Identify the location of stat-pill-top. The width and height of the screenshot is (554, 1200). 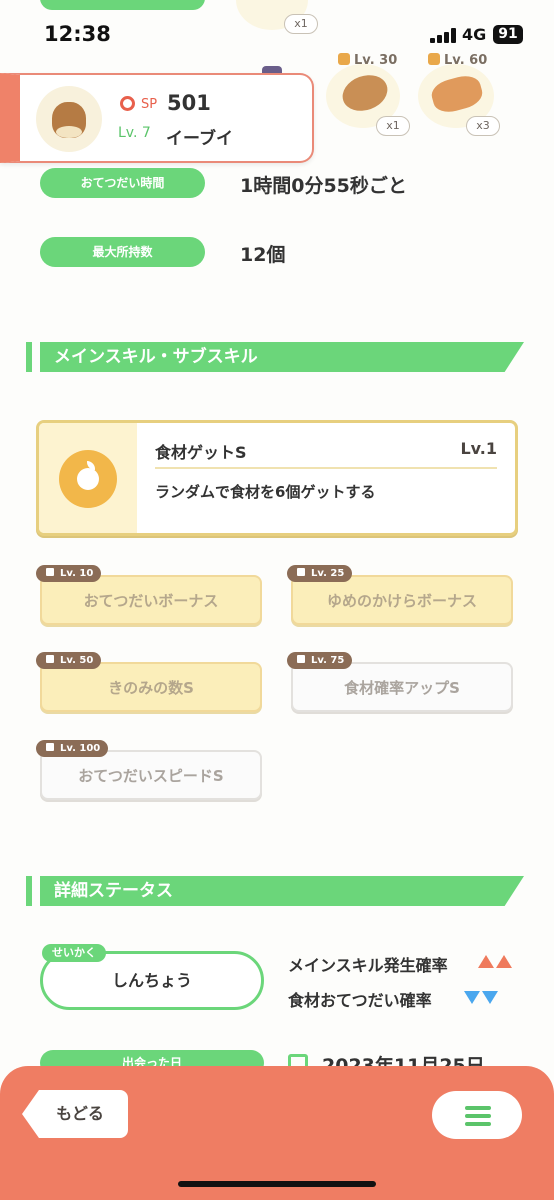
(122, 5).